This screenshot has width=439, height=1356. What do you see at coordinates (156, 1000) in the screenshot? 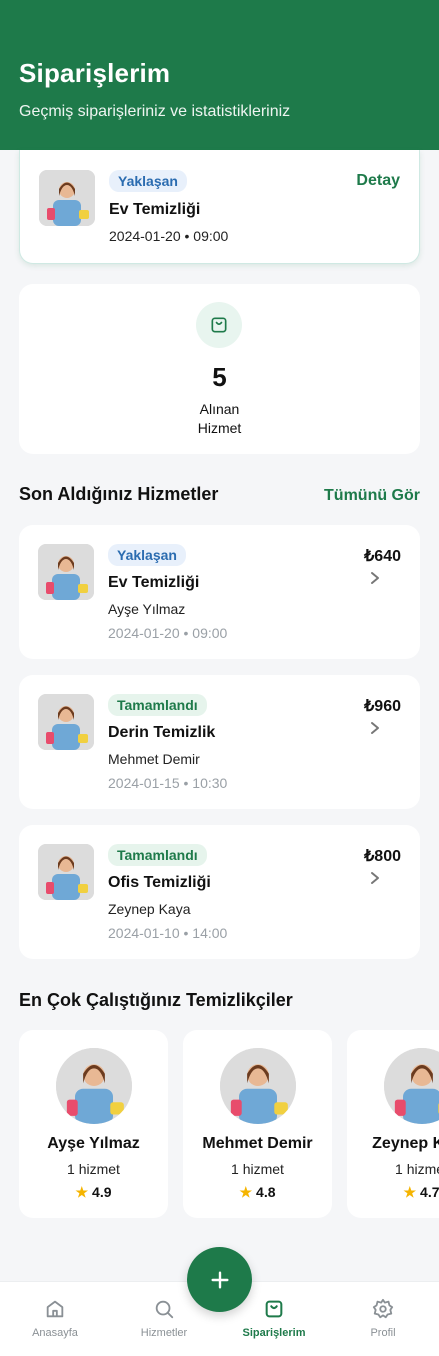
I see `top-cleaners-title: En Çok Çalıştığınız Temizlikçiler` at bounding box center [156, 1000].